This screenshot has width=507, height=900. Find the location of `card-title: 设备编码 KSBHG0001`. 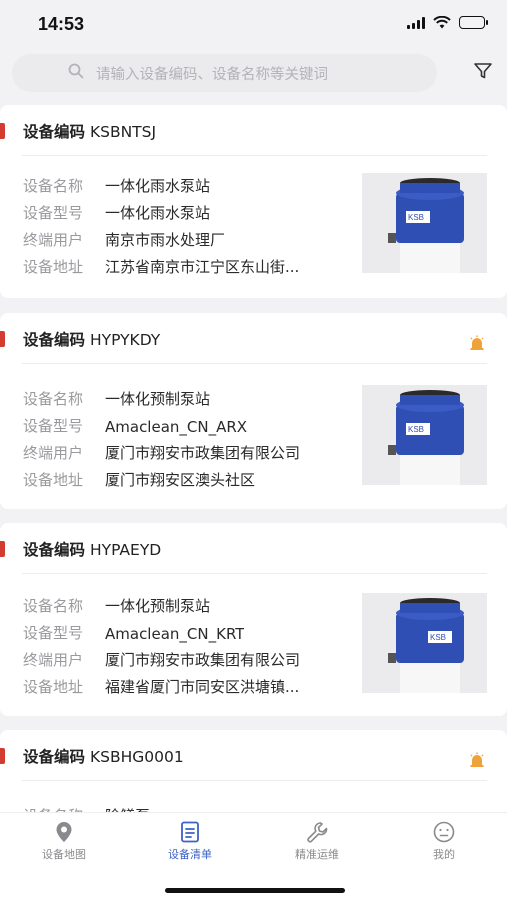

card-title: 设备编码 KSBHG0001 is located at coordinates (103, 756).